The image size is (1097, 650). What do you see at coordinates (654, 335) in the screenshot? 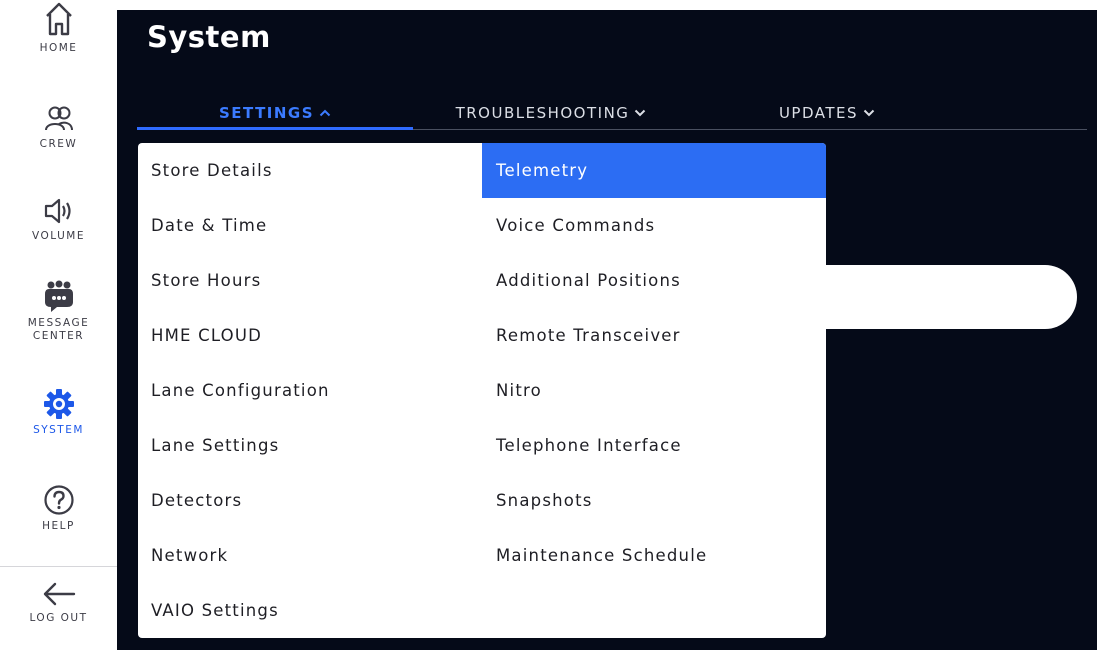
I see `menu-item-remote-transceiver: Remote Transceiver` at bounding box center [654, 335].